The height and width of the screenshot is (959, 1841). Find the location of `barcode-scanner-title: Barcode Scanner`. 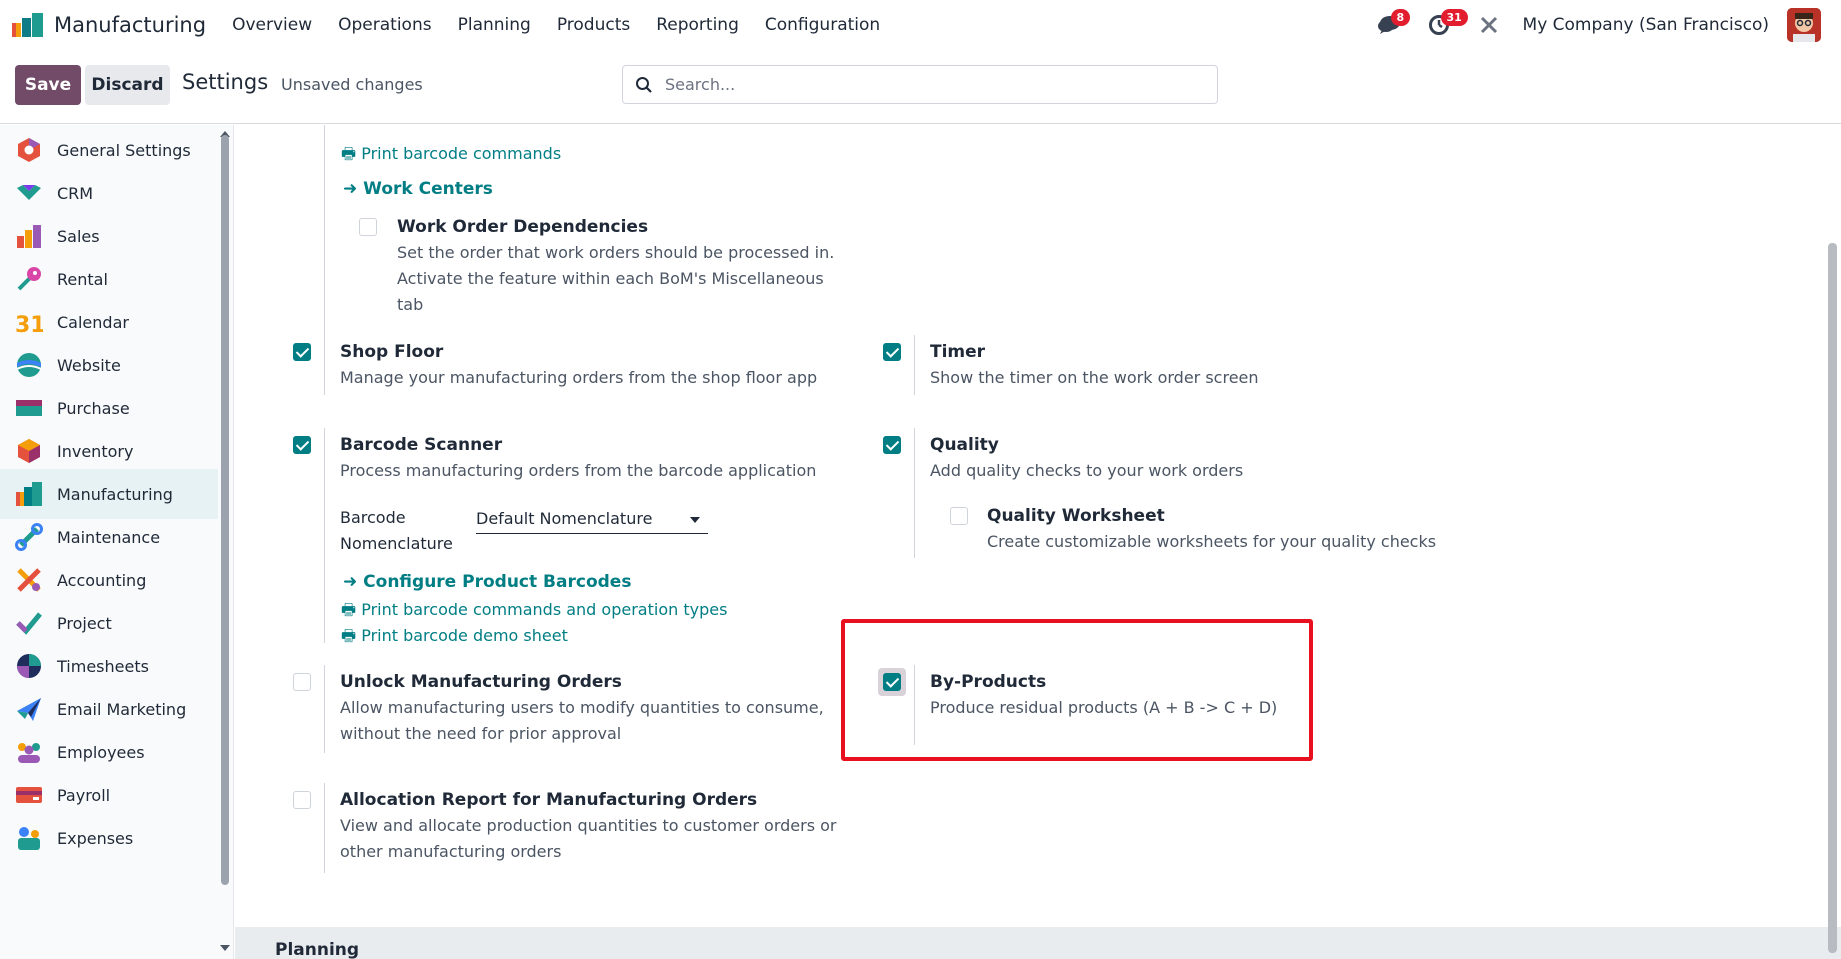

barcode-scanner-title: Barcode Scanner is located at coordinates (421, 445).